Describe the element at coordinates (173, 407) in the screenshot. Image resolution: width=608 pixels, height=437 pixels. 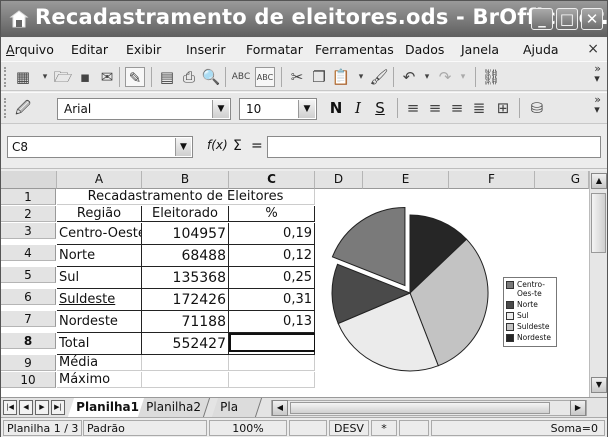
I see `tab-planilha2: Planilha2` at that location.